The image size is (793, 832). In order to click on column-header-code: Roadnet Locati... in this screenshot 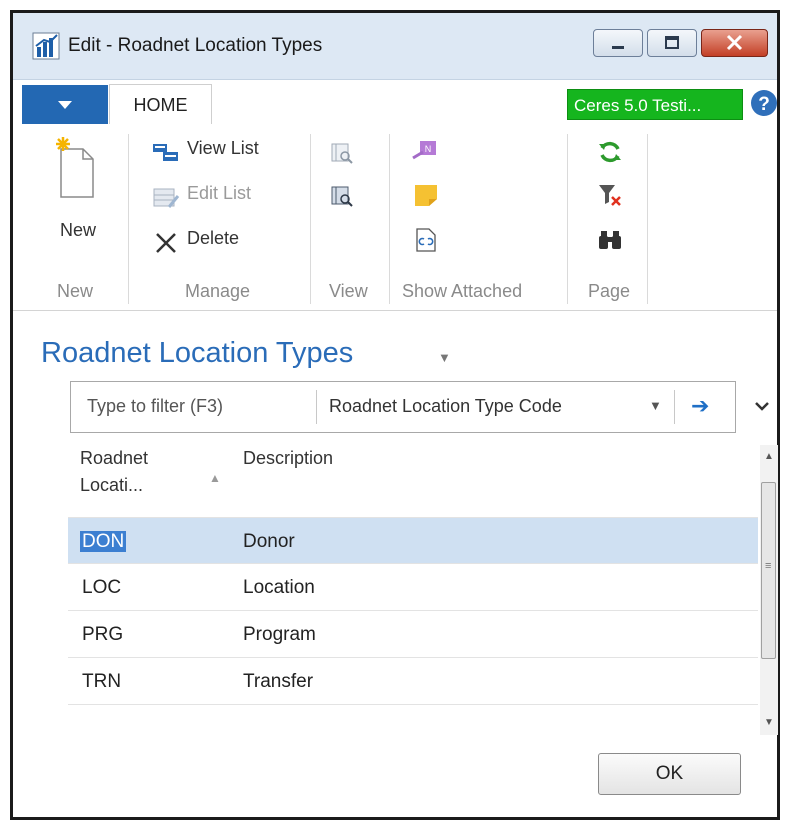, I will do `click(114, 472)`.